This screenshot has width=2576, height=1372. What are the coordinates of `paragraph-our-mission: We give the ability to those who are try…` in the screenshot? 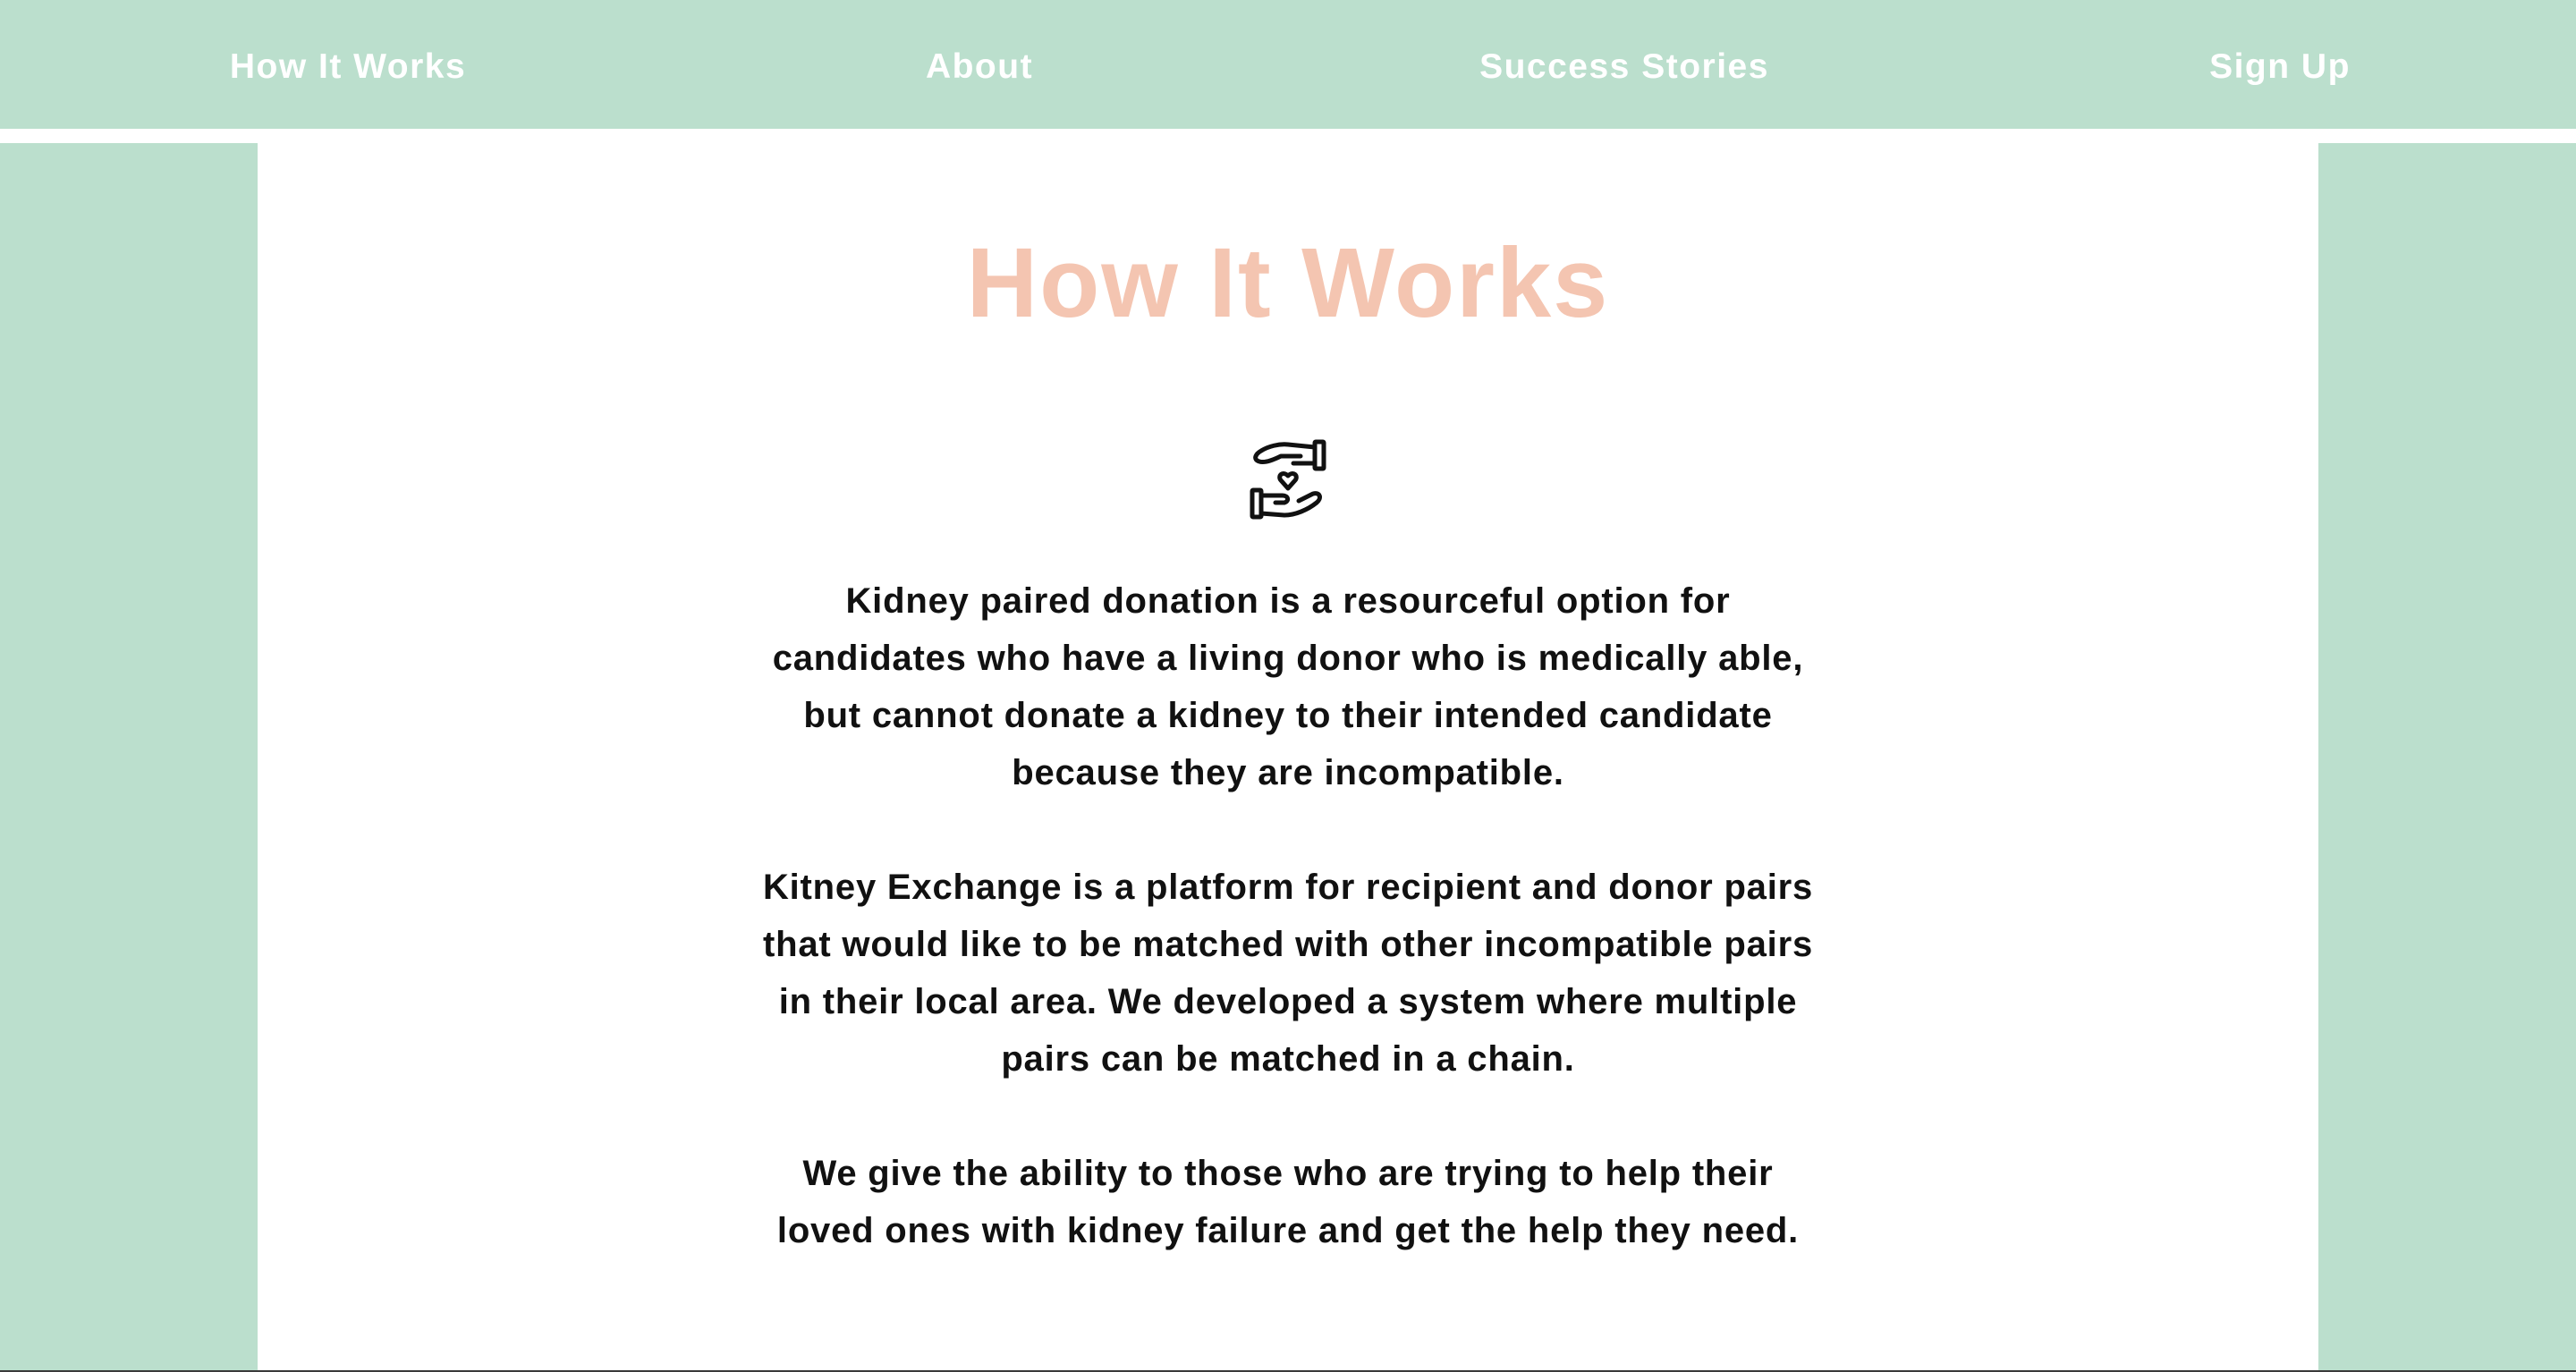 It's located at (1288, 1202).